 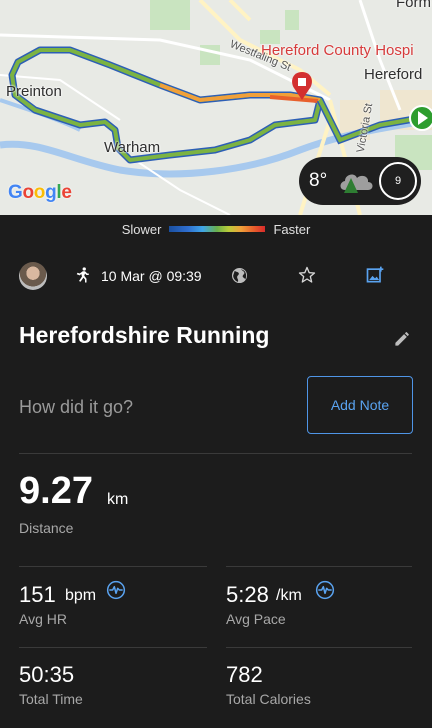 What do you see at coordinates (360, 405) in the screenshot?
I see `add-note-button: Add Note` at bounding box center [360, 405].